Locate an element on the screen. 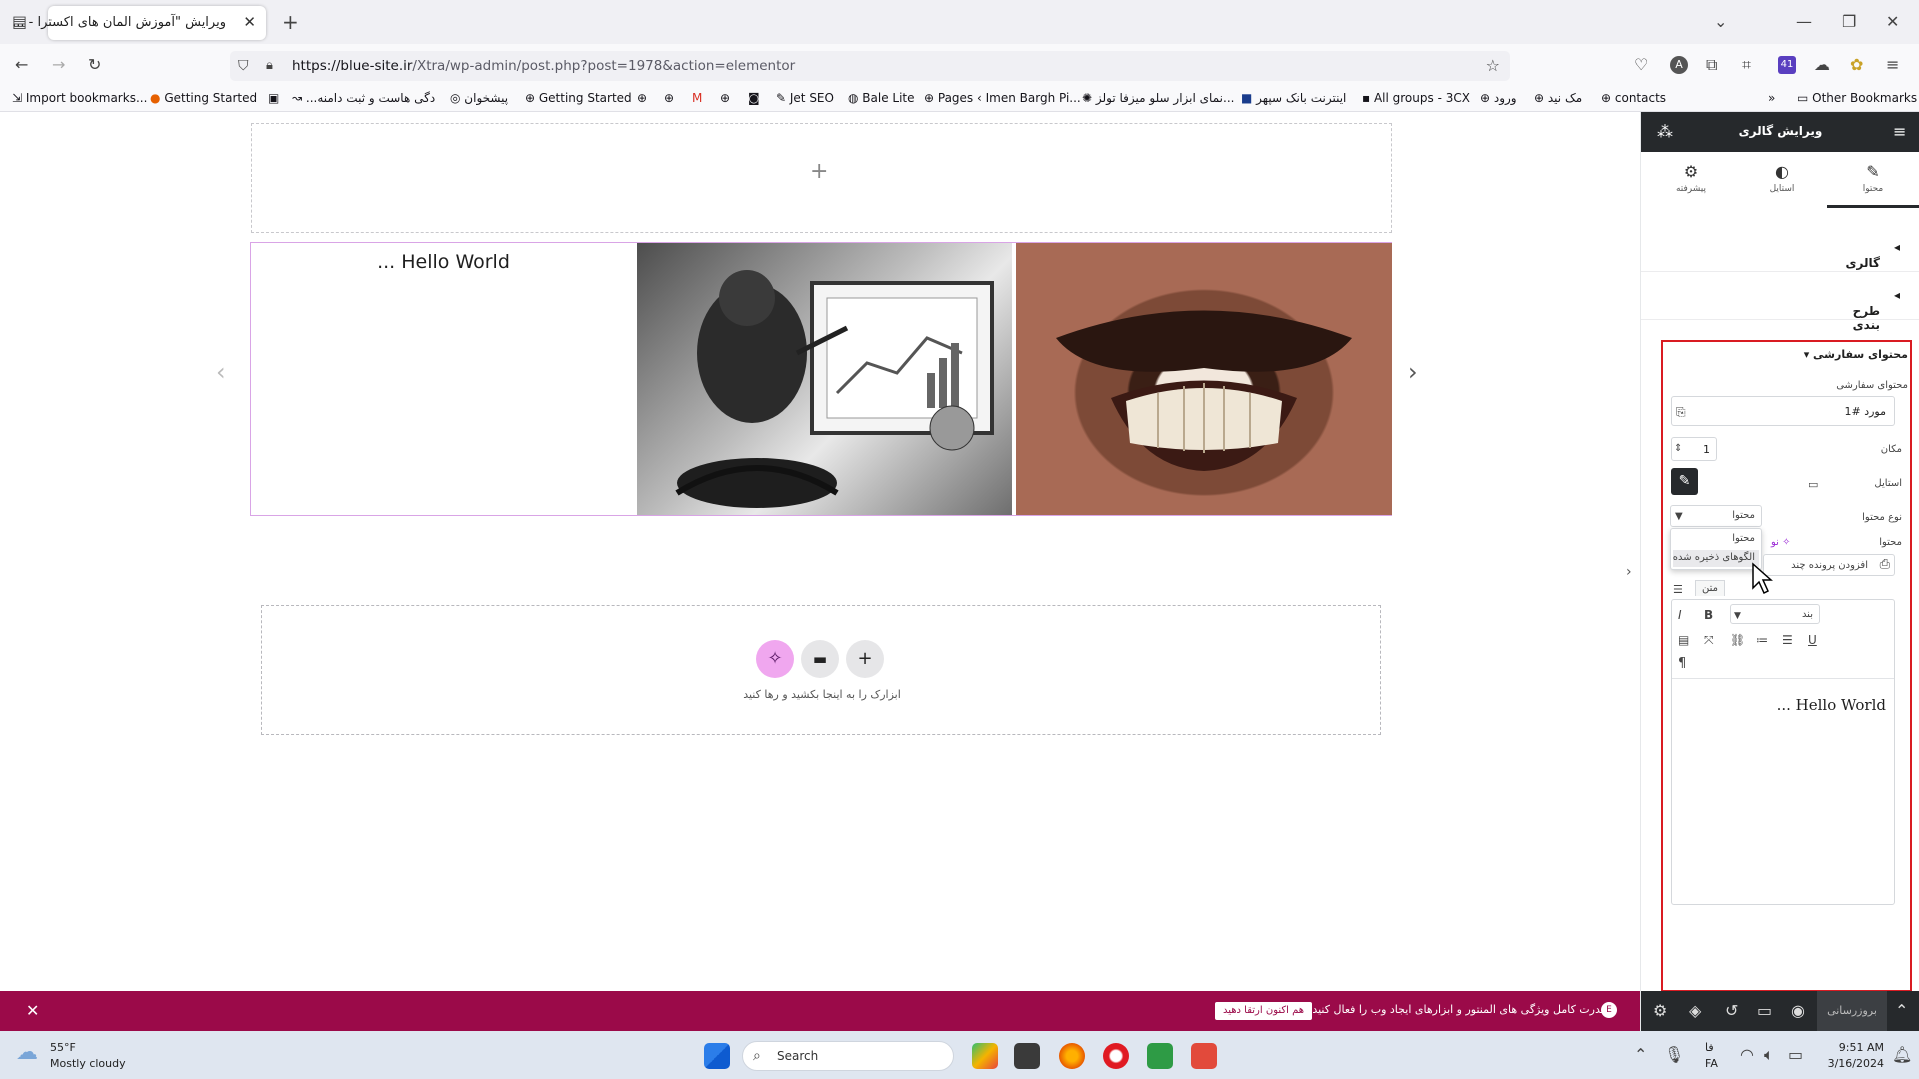  bookmark-item: ⊕ مک نید is located at coordinates (1558, 98).